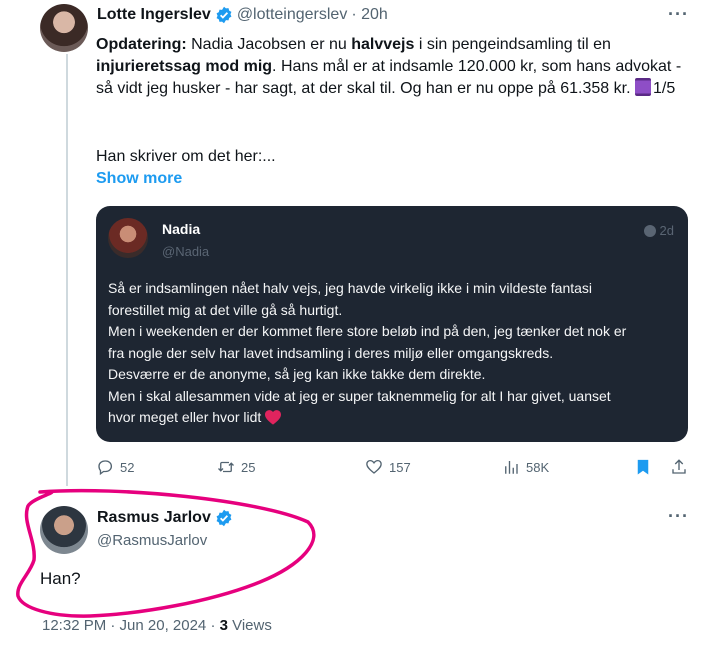  I want to click on analytics-icon, so click(511, 467).